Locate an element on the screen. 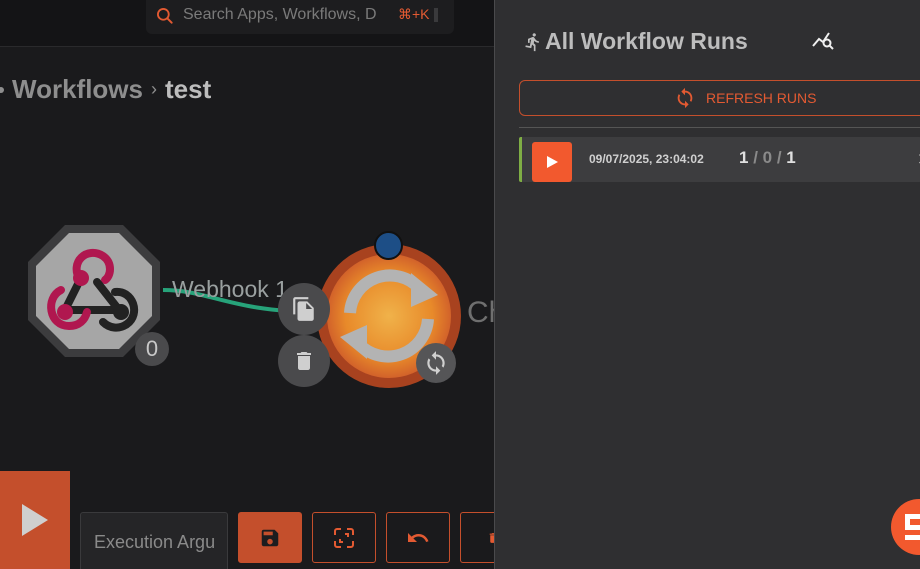 The height and width of the screenshot is (569, 920). refresh-runs-button: REFRESH RUNS is located at coordinates (719, 98).